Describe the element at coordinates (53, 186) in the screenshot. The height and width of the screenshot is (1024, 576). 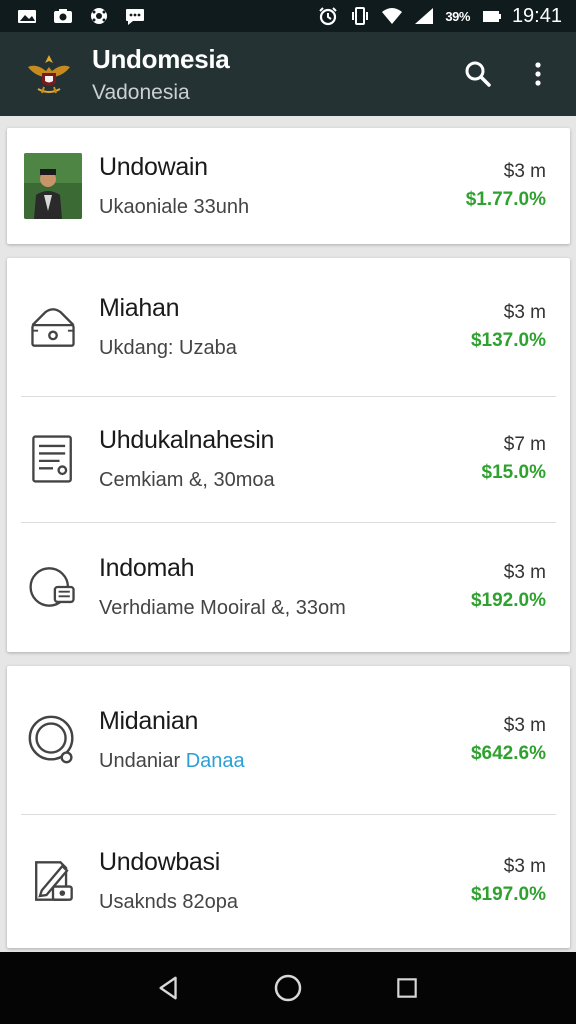
I see `profile-photo` at that location.